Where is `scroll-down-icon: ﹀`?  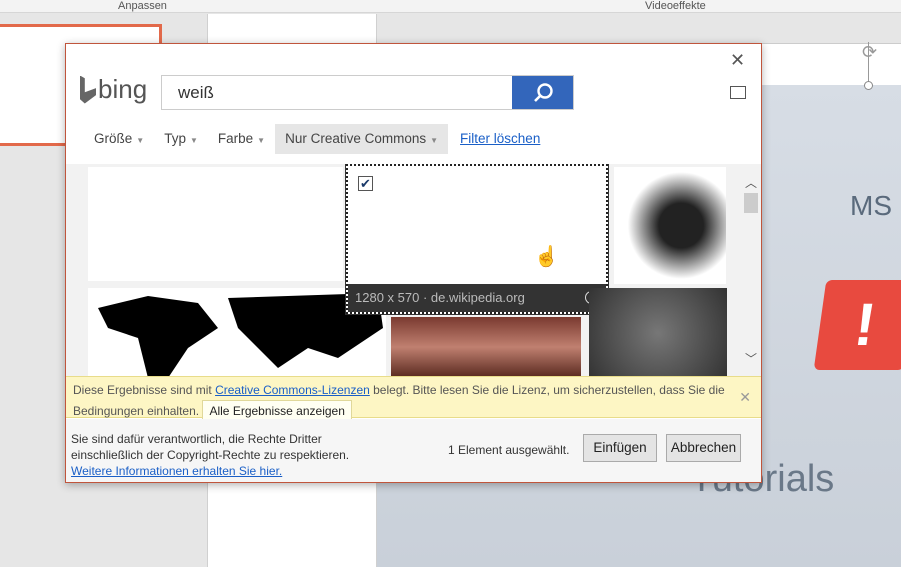
scroll-down-icon: ﹀ is located at coordinates (751, 358).